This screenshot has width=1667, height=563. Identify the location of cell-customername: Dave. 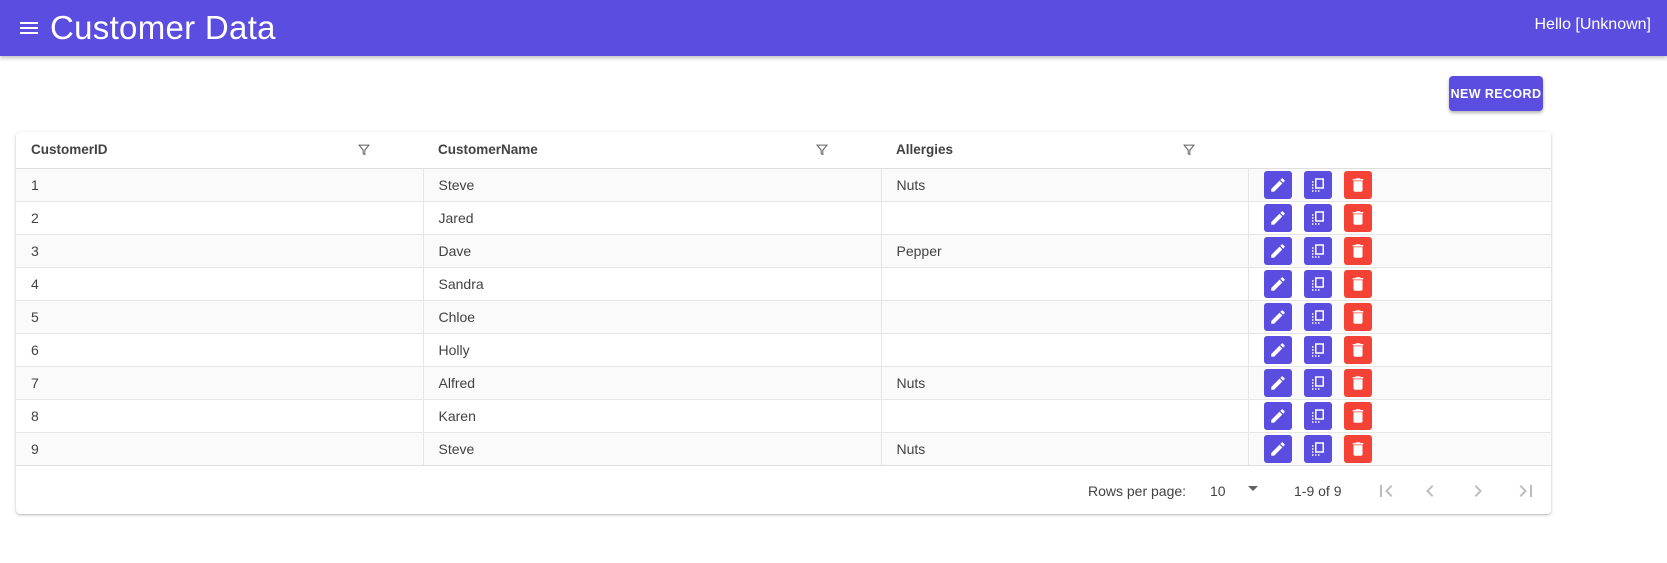
(652, 251).